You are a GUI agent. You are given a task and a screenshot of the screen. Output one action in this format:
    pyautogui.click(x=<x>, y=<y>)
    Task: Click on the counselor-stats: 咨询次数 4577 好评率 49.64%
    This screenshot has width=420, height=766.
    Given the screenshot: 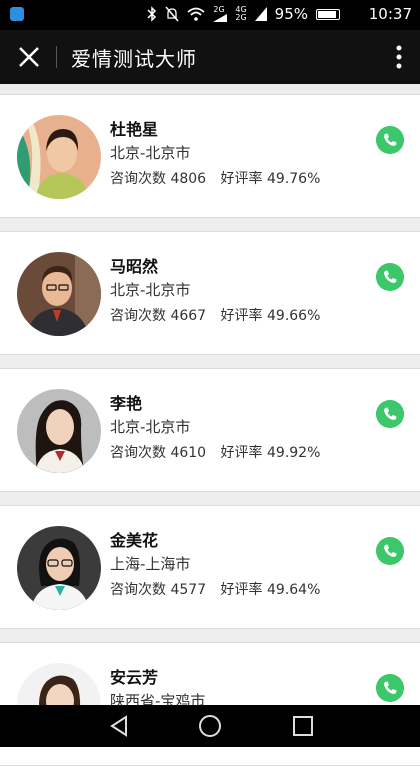 What is the action you would take?
    pyautogui.click(x=215, y=589)
    